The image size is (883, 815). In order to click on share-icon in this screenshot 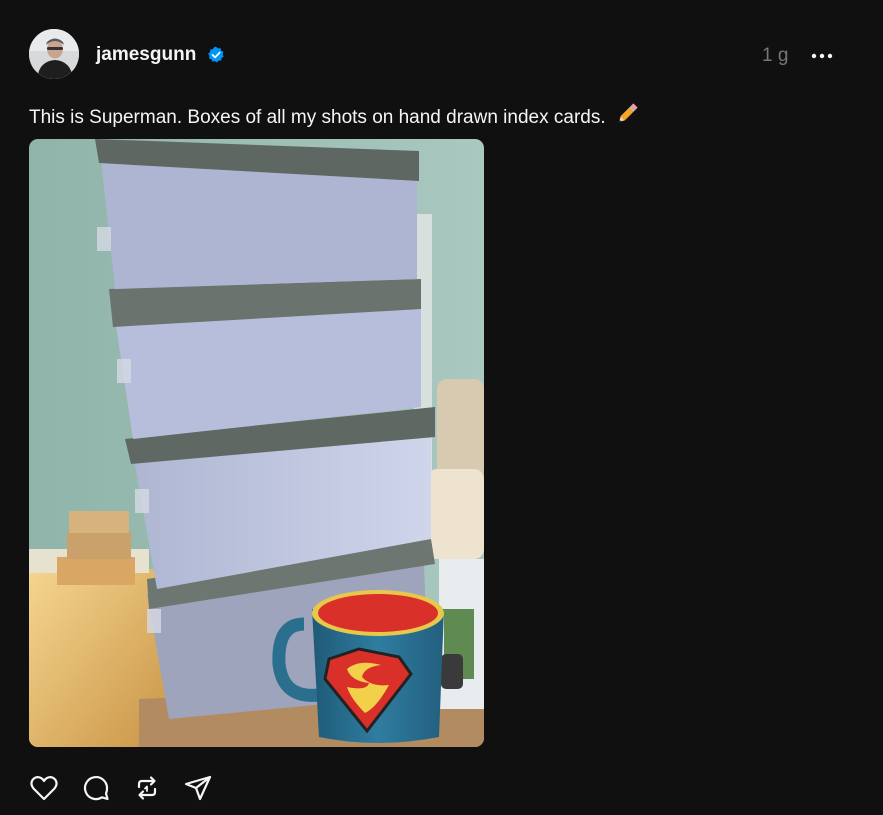, I will do `click(198, 788)`.